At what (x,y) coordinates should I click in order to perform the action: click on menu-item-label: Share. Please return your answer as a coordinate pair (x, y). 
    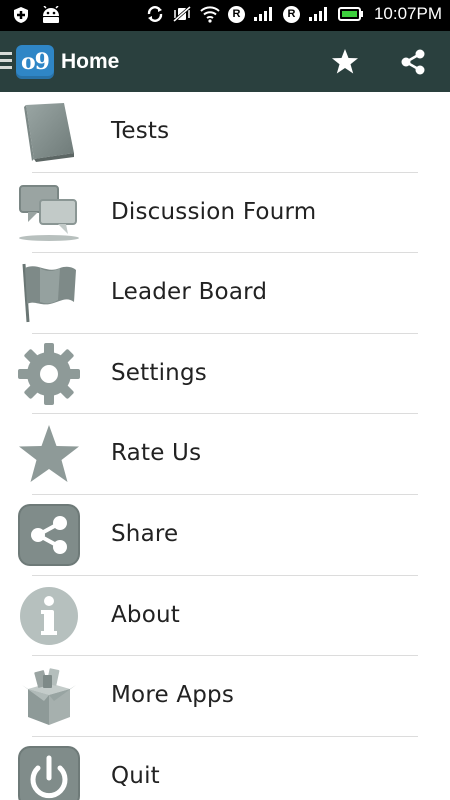
    Looking at the image, I should click on (145, 533).